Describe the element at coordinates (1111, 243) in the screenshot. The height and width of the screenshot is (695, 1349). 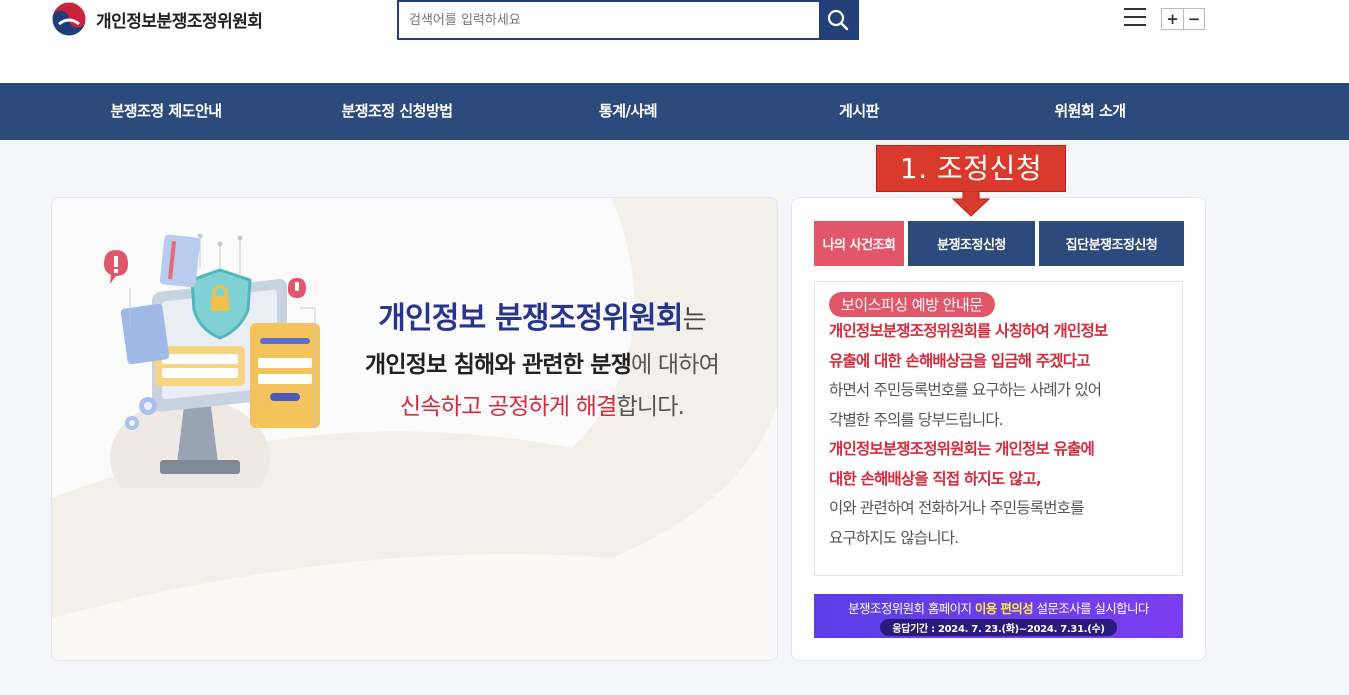
I see `group-mediation-apply-button: 집단분쟁조정신청` at that location.